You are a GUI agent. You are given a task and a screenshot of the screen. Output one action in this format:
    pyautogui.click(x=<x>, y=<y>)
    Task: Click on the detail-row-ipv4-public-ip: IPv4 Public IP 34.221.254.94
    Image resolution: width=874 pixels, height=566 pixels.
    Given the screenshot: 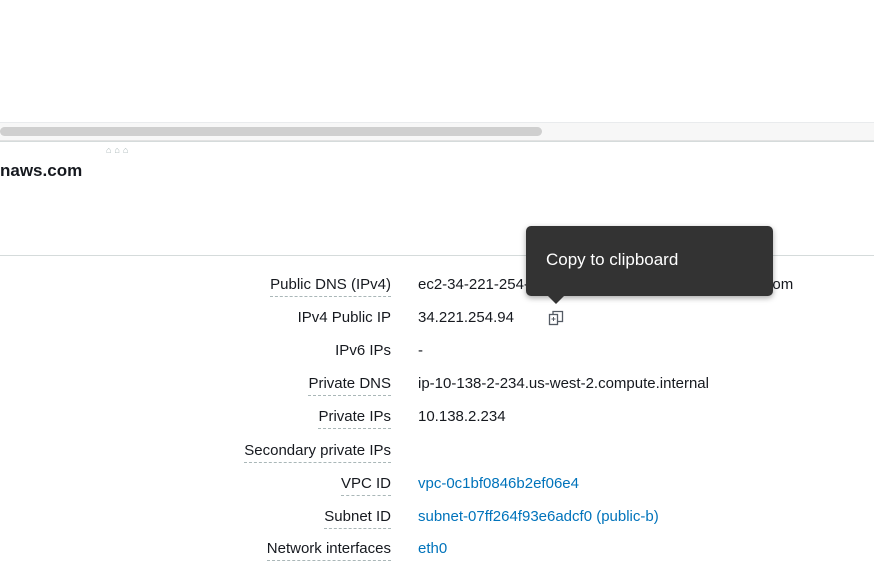 What is the action you would take?
    pyautogui.click(x=437, y=321)
    